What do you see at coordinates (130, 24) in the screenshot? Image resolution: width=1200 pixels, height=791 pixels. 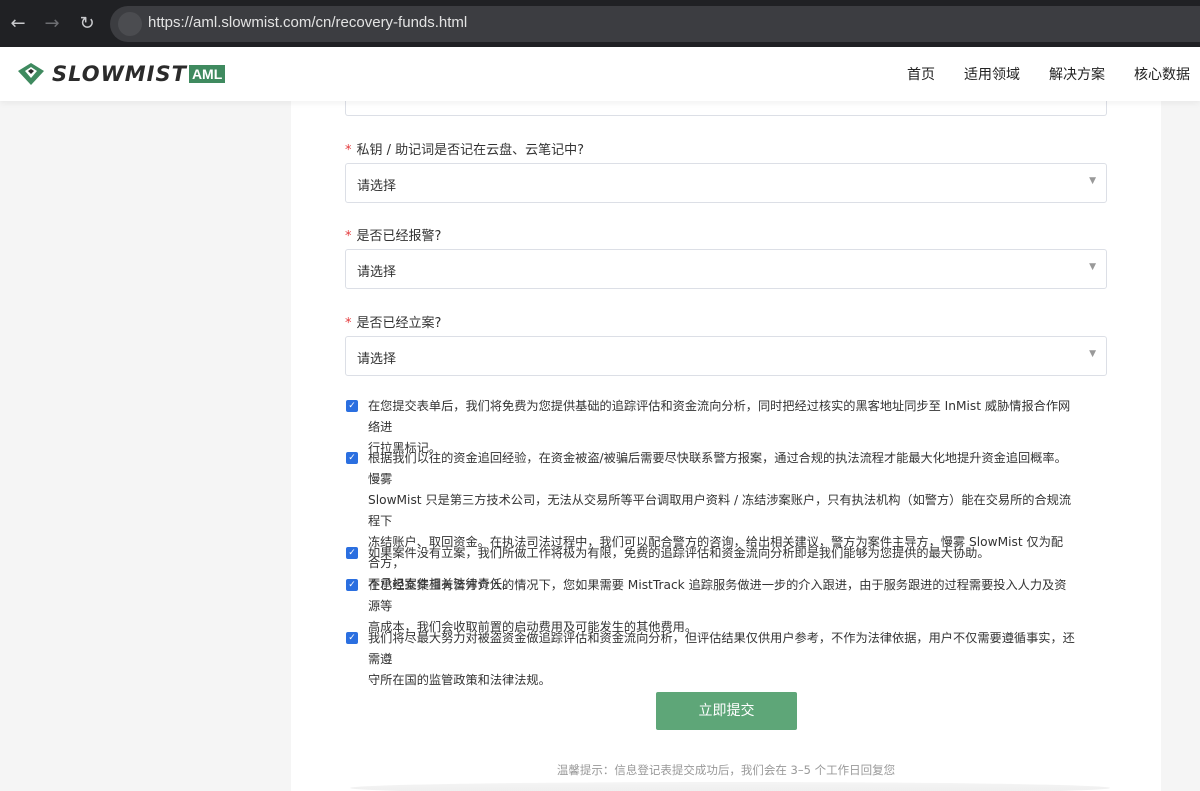 I see `site-settings-icon` at bounding box center [130, 24].